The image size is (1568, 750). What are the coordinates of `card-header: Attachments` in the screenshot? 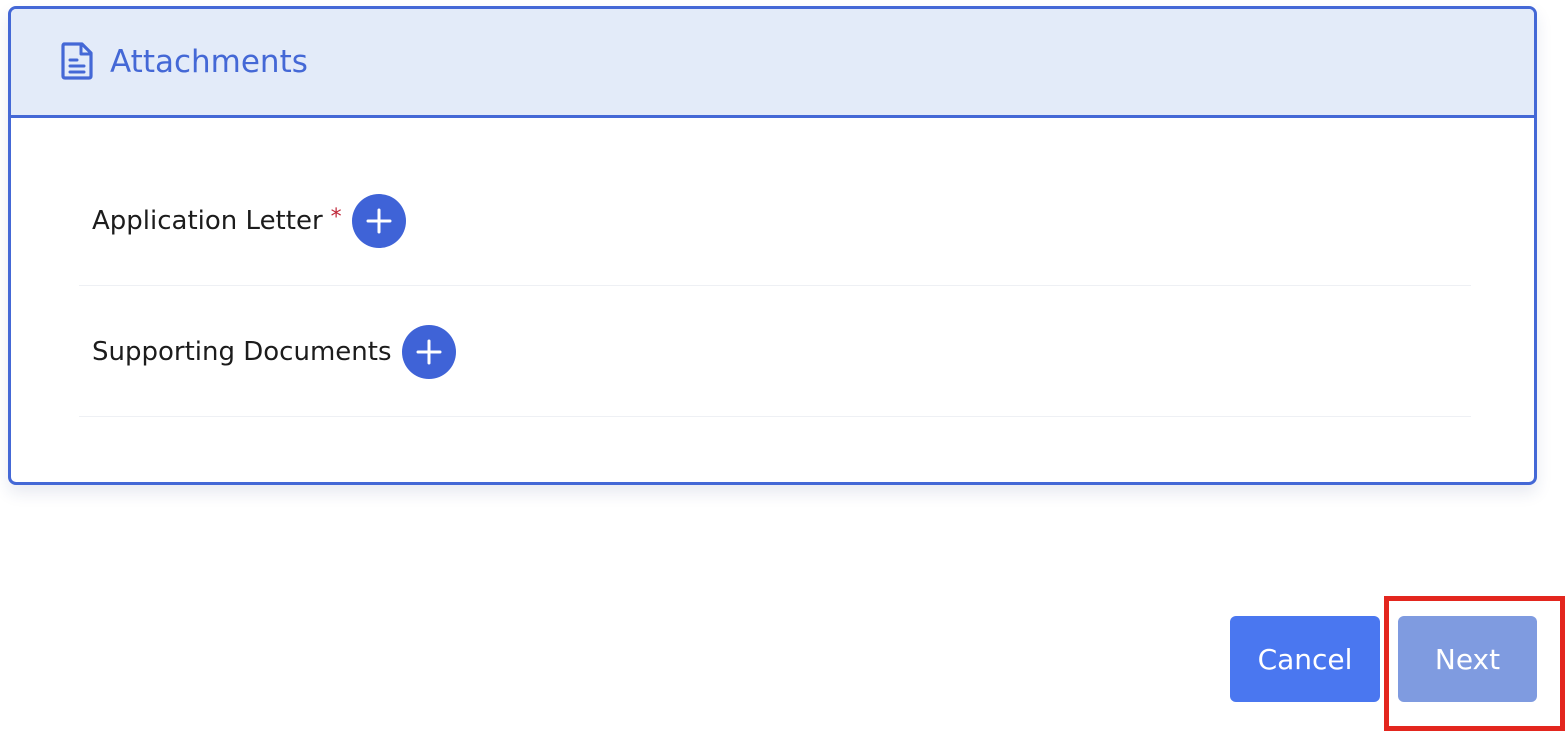 It's located at (772, 63).